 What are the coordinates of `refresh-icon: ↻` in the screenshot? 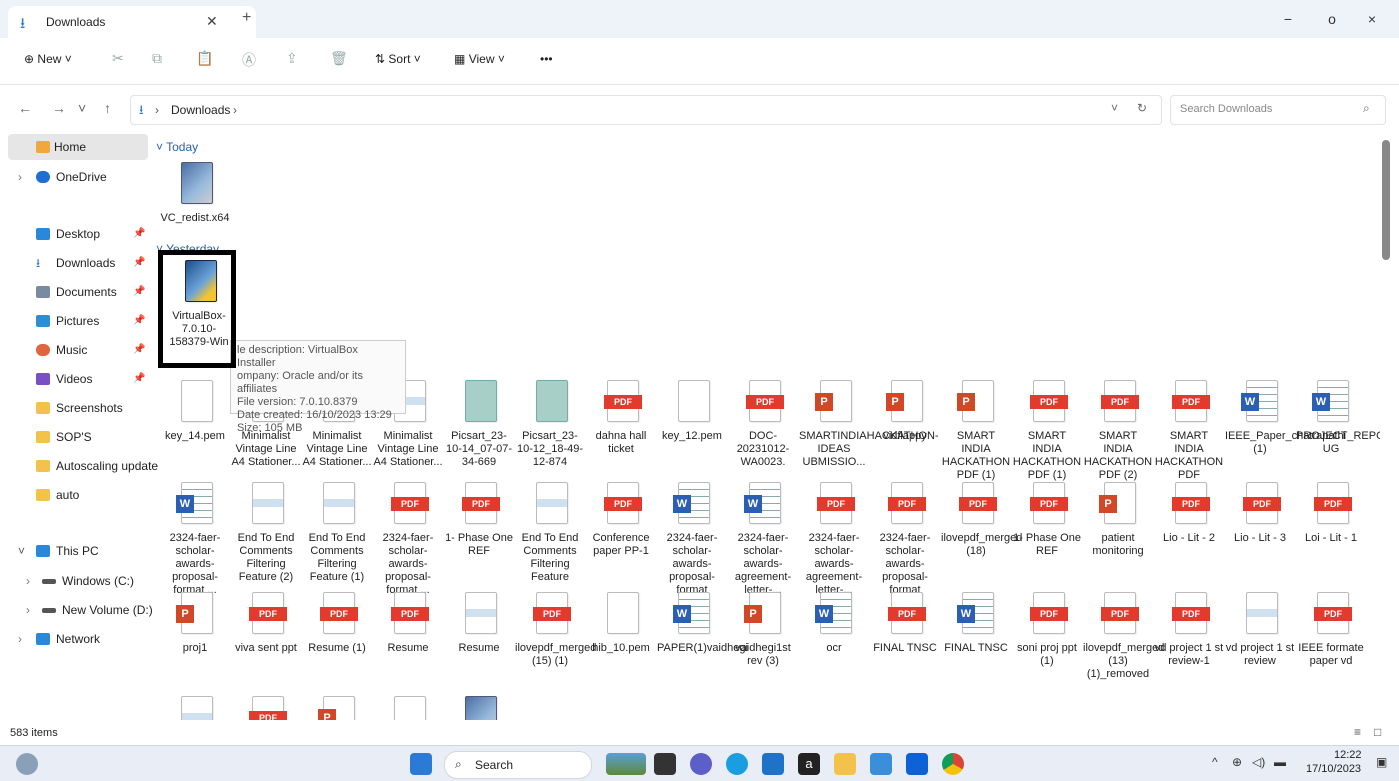 It's located at (1142, 108).